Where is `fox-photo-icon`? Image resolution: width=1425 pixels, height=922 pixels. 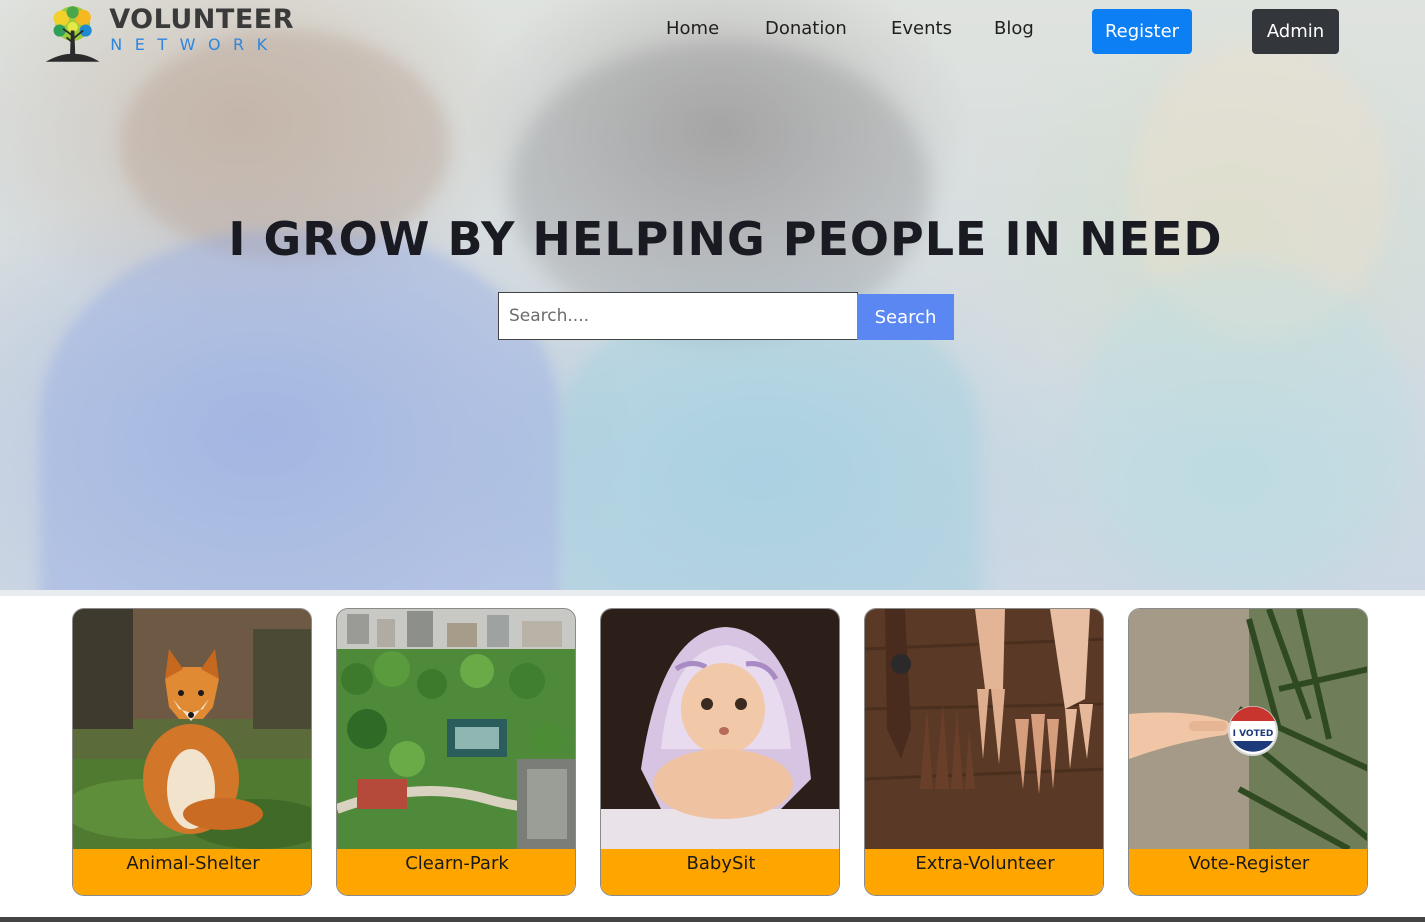
fox-photo-icon is located at coordinates (192, 729).